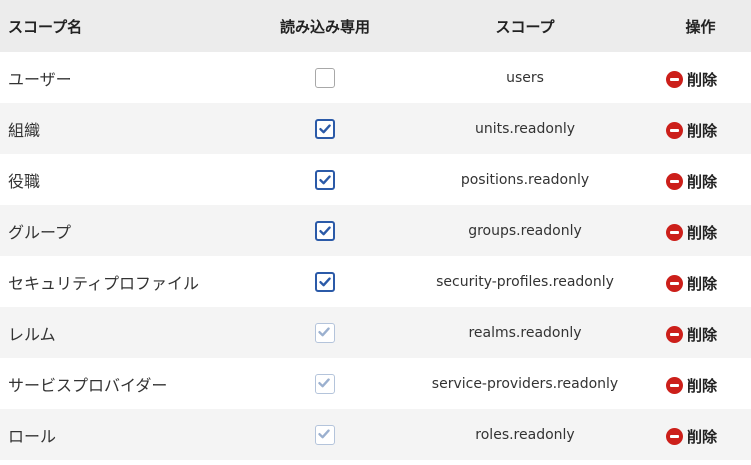 The width and height of the screenshot is (751, 465). Describe the element at coordinates (125, 434) in the screenshot. I see `scope-name: ロール` at that location.